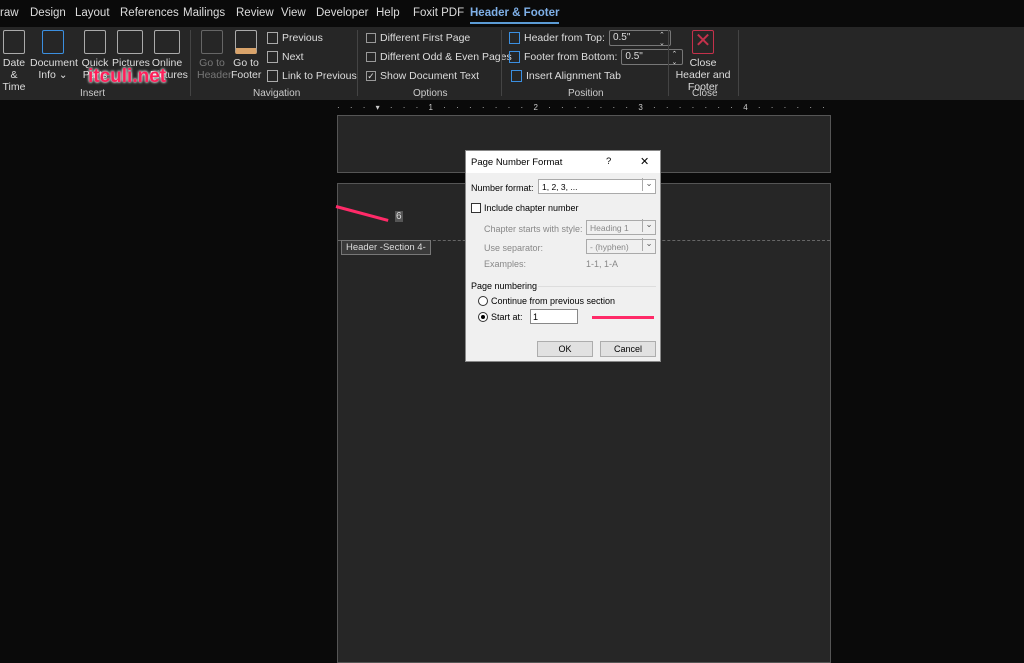 Image resolution: width=1024 pixels, height=663 pixels. I want to click on header-from-top: Header from Top: 0.5", so click(590, 38).